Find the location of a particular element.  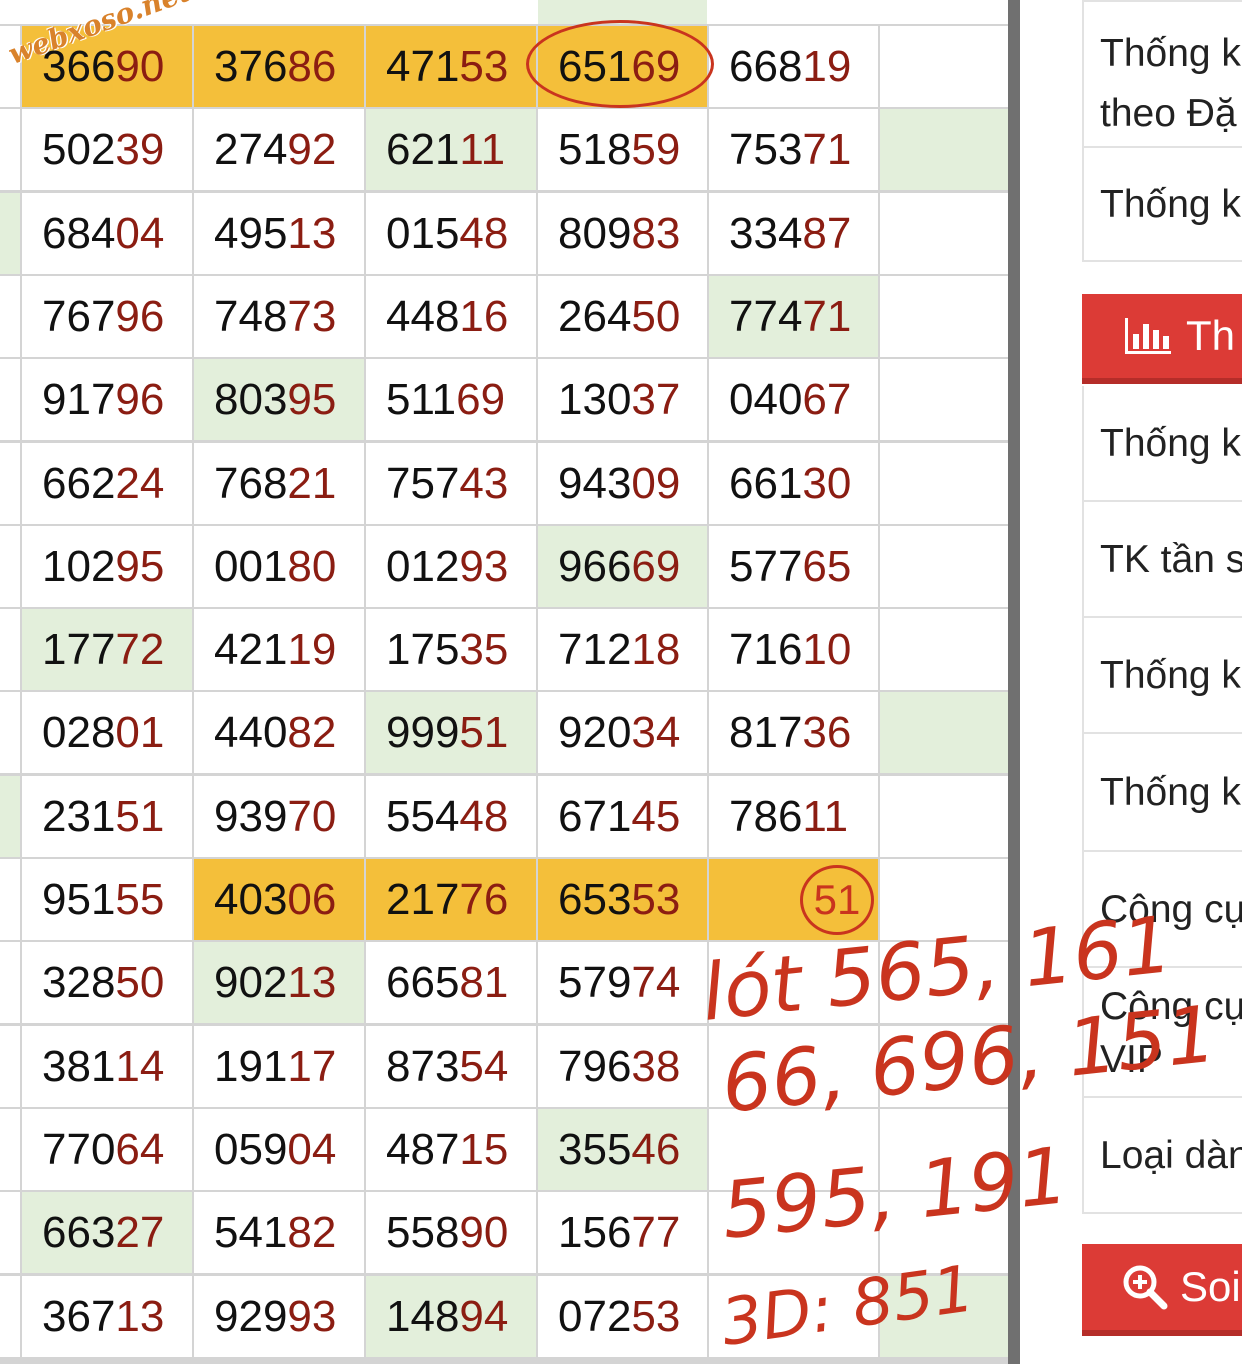

number-head: 502 is located at coordinates (79, 149).